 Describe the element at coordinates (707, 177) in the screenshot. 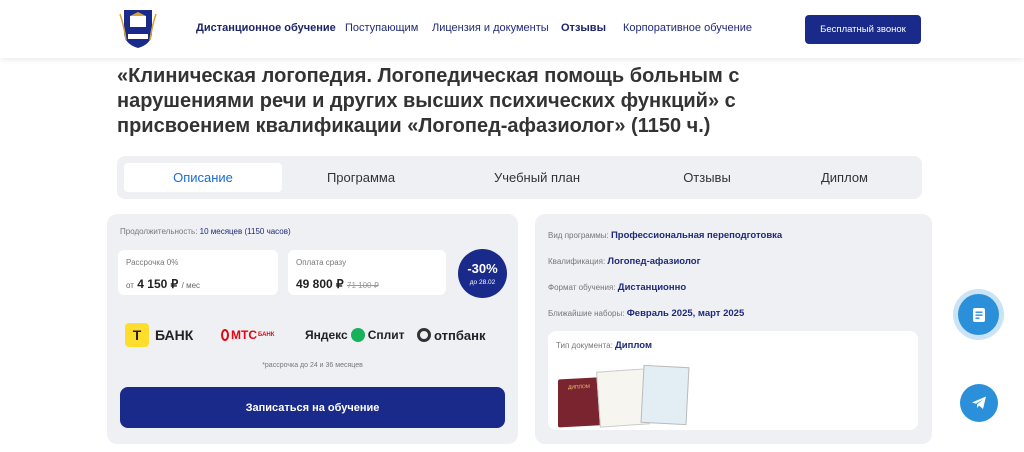

I see `tab-reviews: Отзывы` at that location.